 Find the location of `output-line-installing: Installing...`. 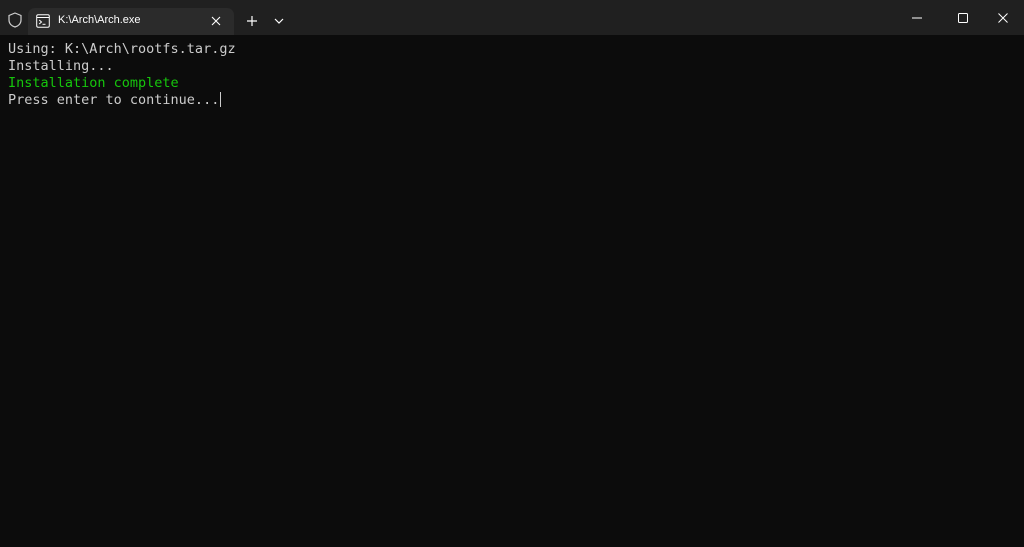

output-line-installing: Installing... is located at coordinates (61, 66).